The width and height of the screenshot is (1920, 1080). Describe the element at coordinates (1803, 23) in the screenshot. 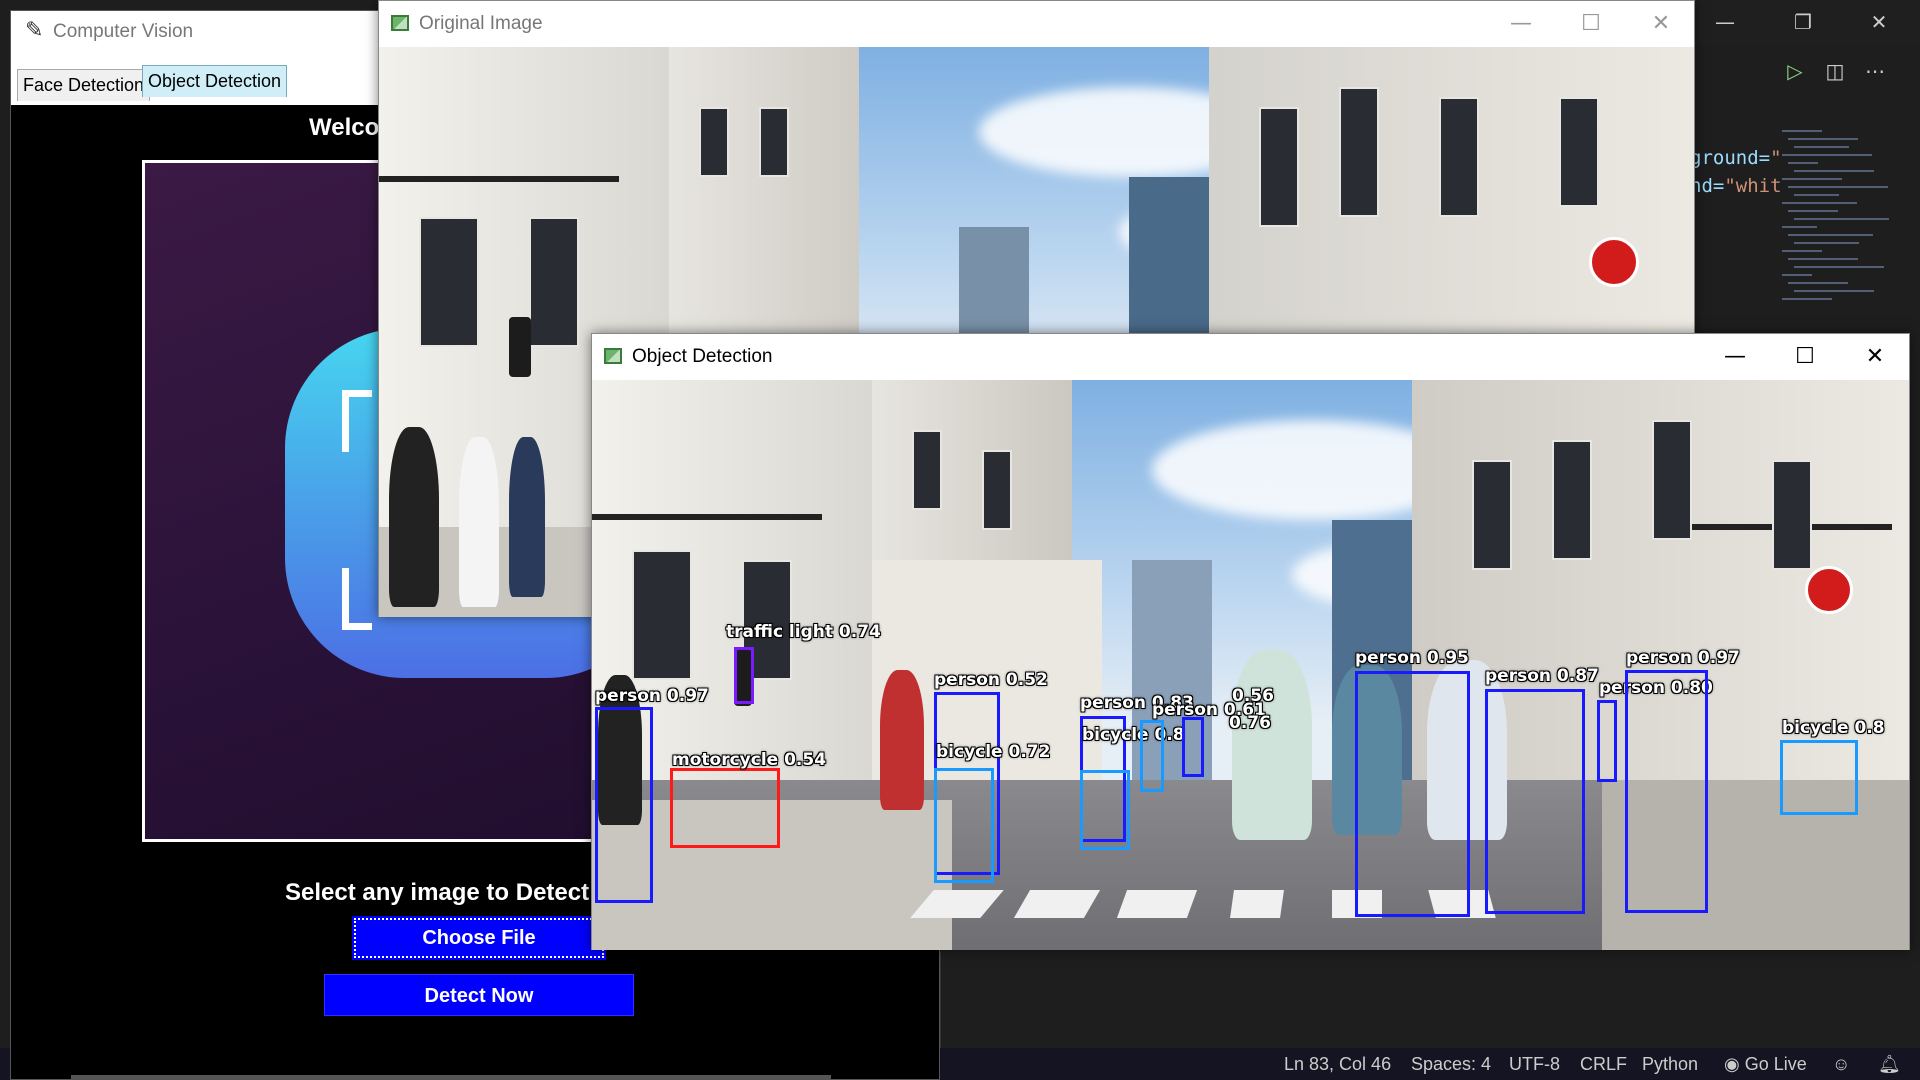

I see `restore-icon: ❐` at that location.